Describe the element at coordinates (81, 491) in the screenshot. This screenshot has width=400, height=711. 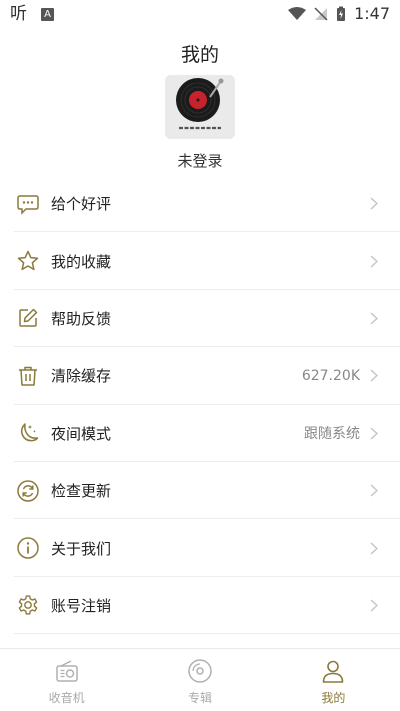
I see `menu-item-label: 检查更新` at that location.